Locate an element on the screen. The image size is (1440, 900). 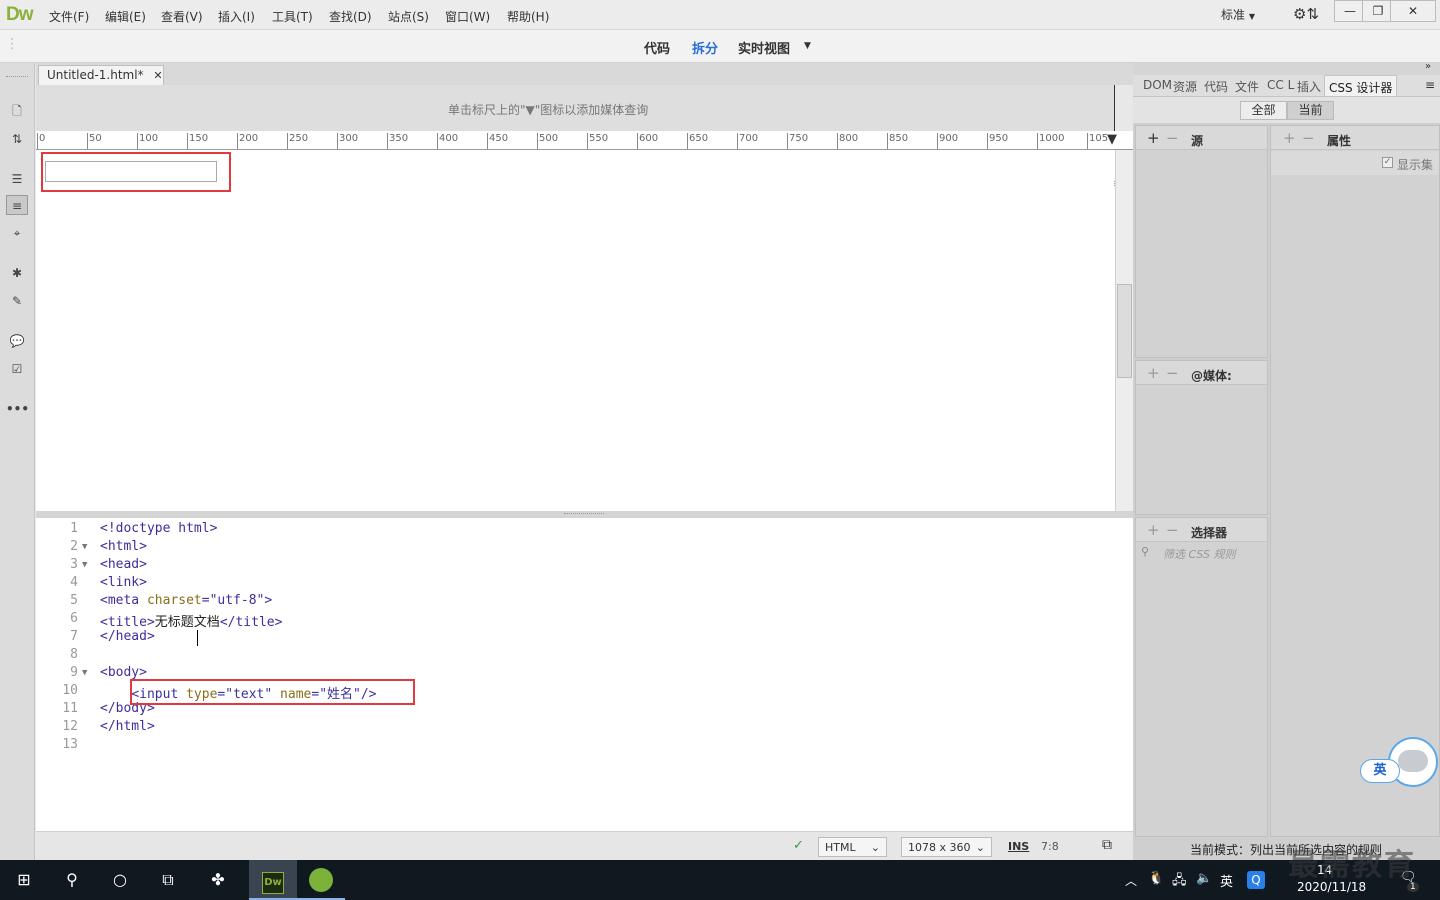
tab-snippets: 代码 is located at coordinates (1216, 86).